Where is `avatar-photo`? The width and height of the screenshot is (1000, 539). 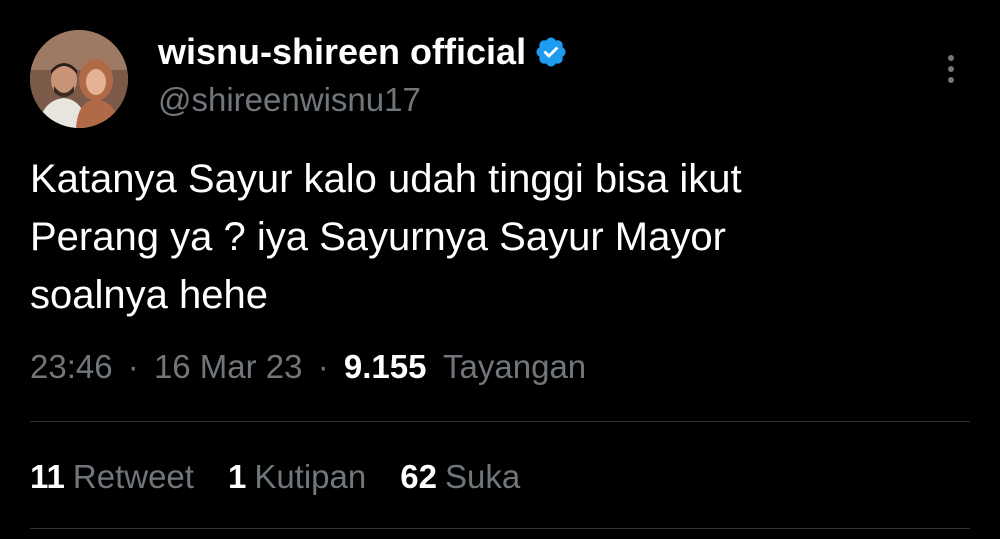
avatar-photo is located at coordinates (79, 79).